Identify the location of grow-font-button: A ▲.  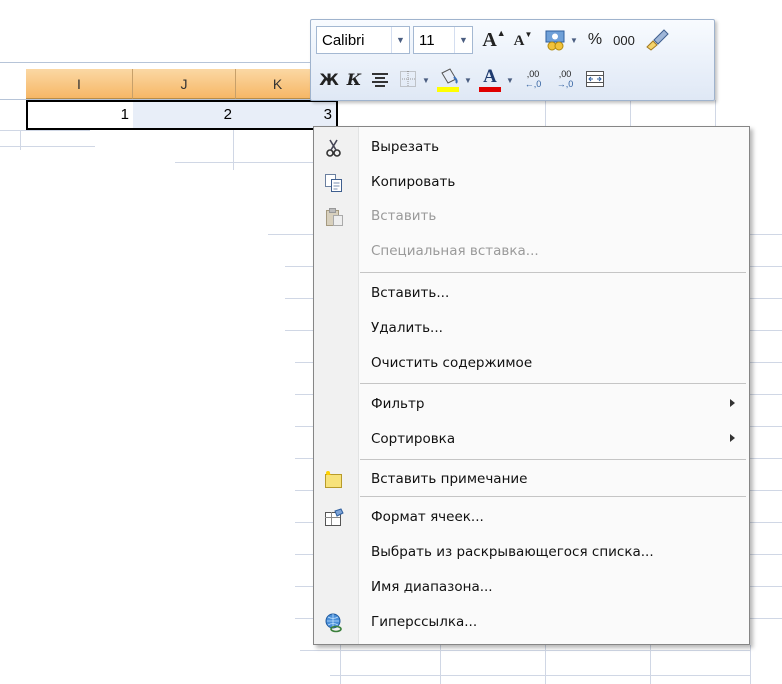
(494, 40).